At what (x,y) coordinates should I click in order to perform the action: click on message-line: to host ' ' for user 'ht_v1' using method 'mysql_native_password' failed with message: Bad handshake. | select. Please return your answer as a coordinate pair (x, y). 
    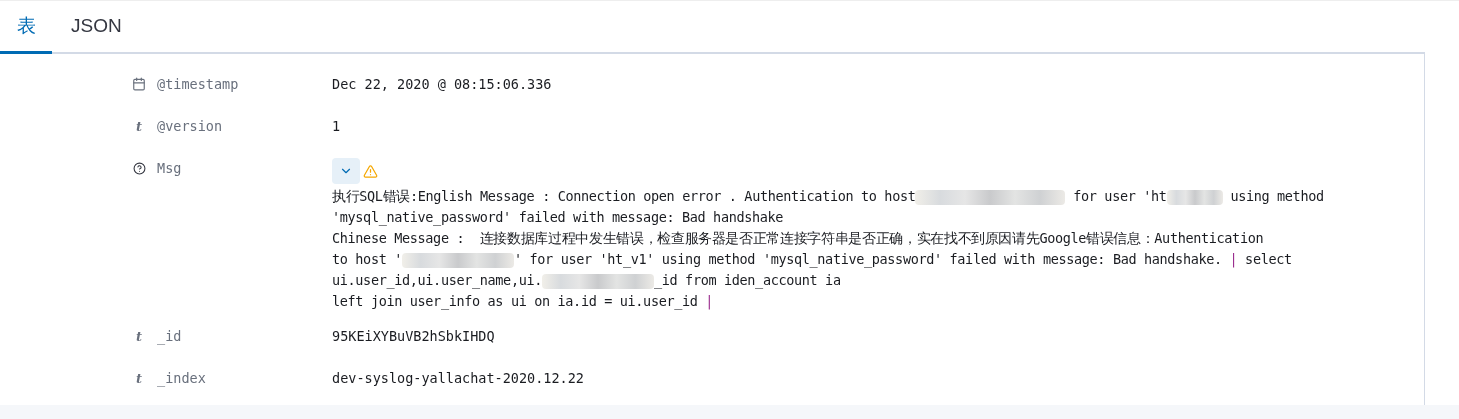
    Looking at the image, I should click on (812, 260).